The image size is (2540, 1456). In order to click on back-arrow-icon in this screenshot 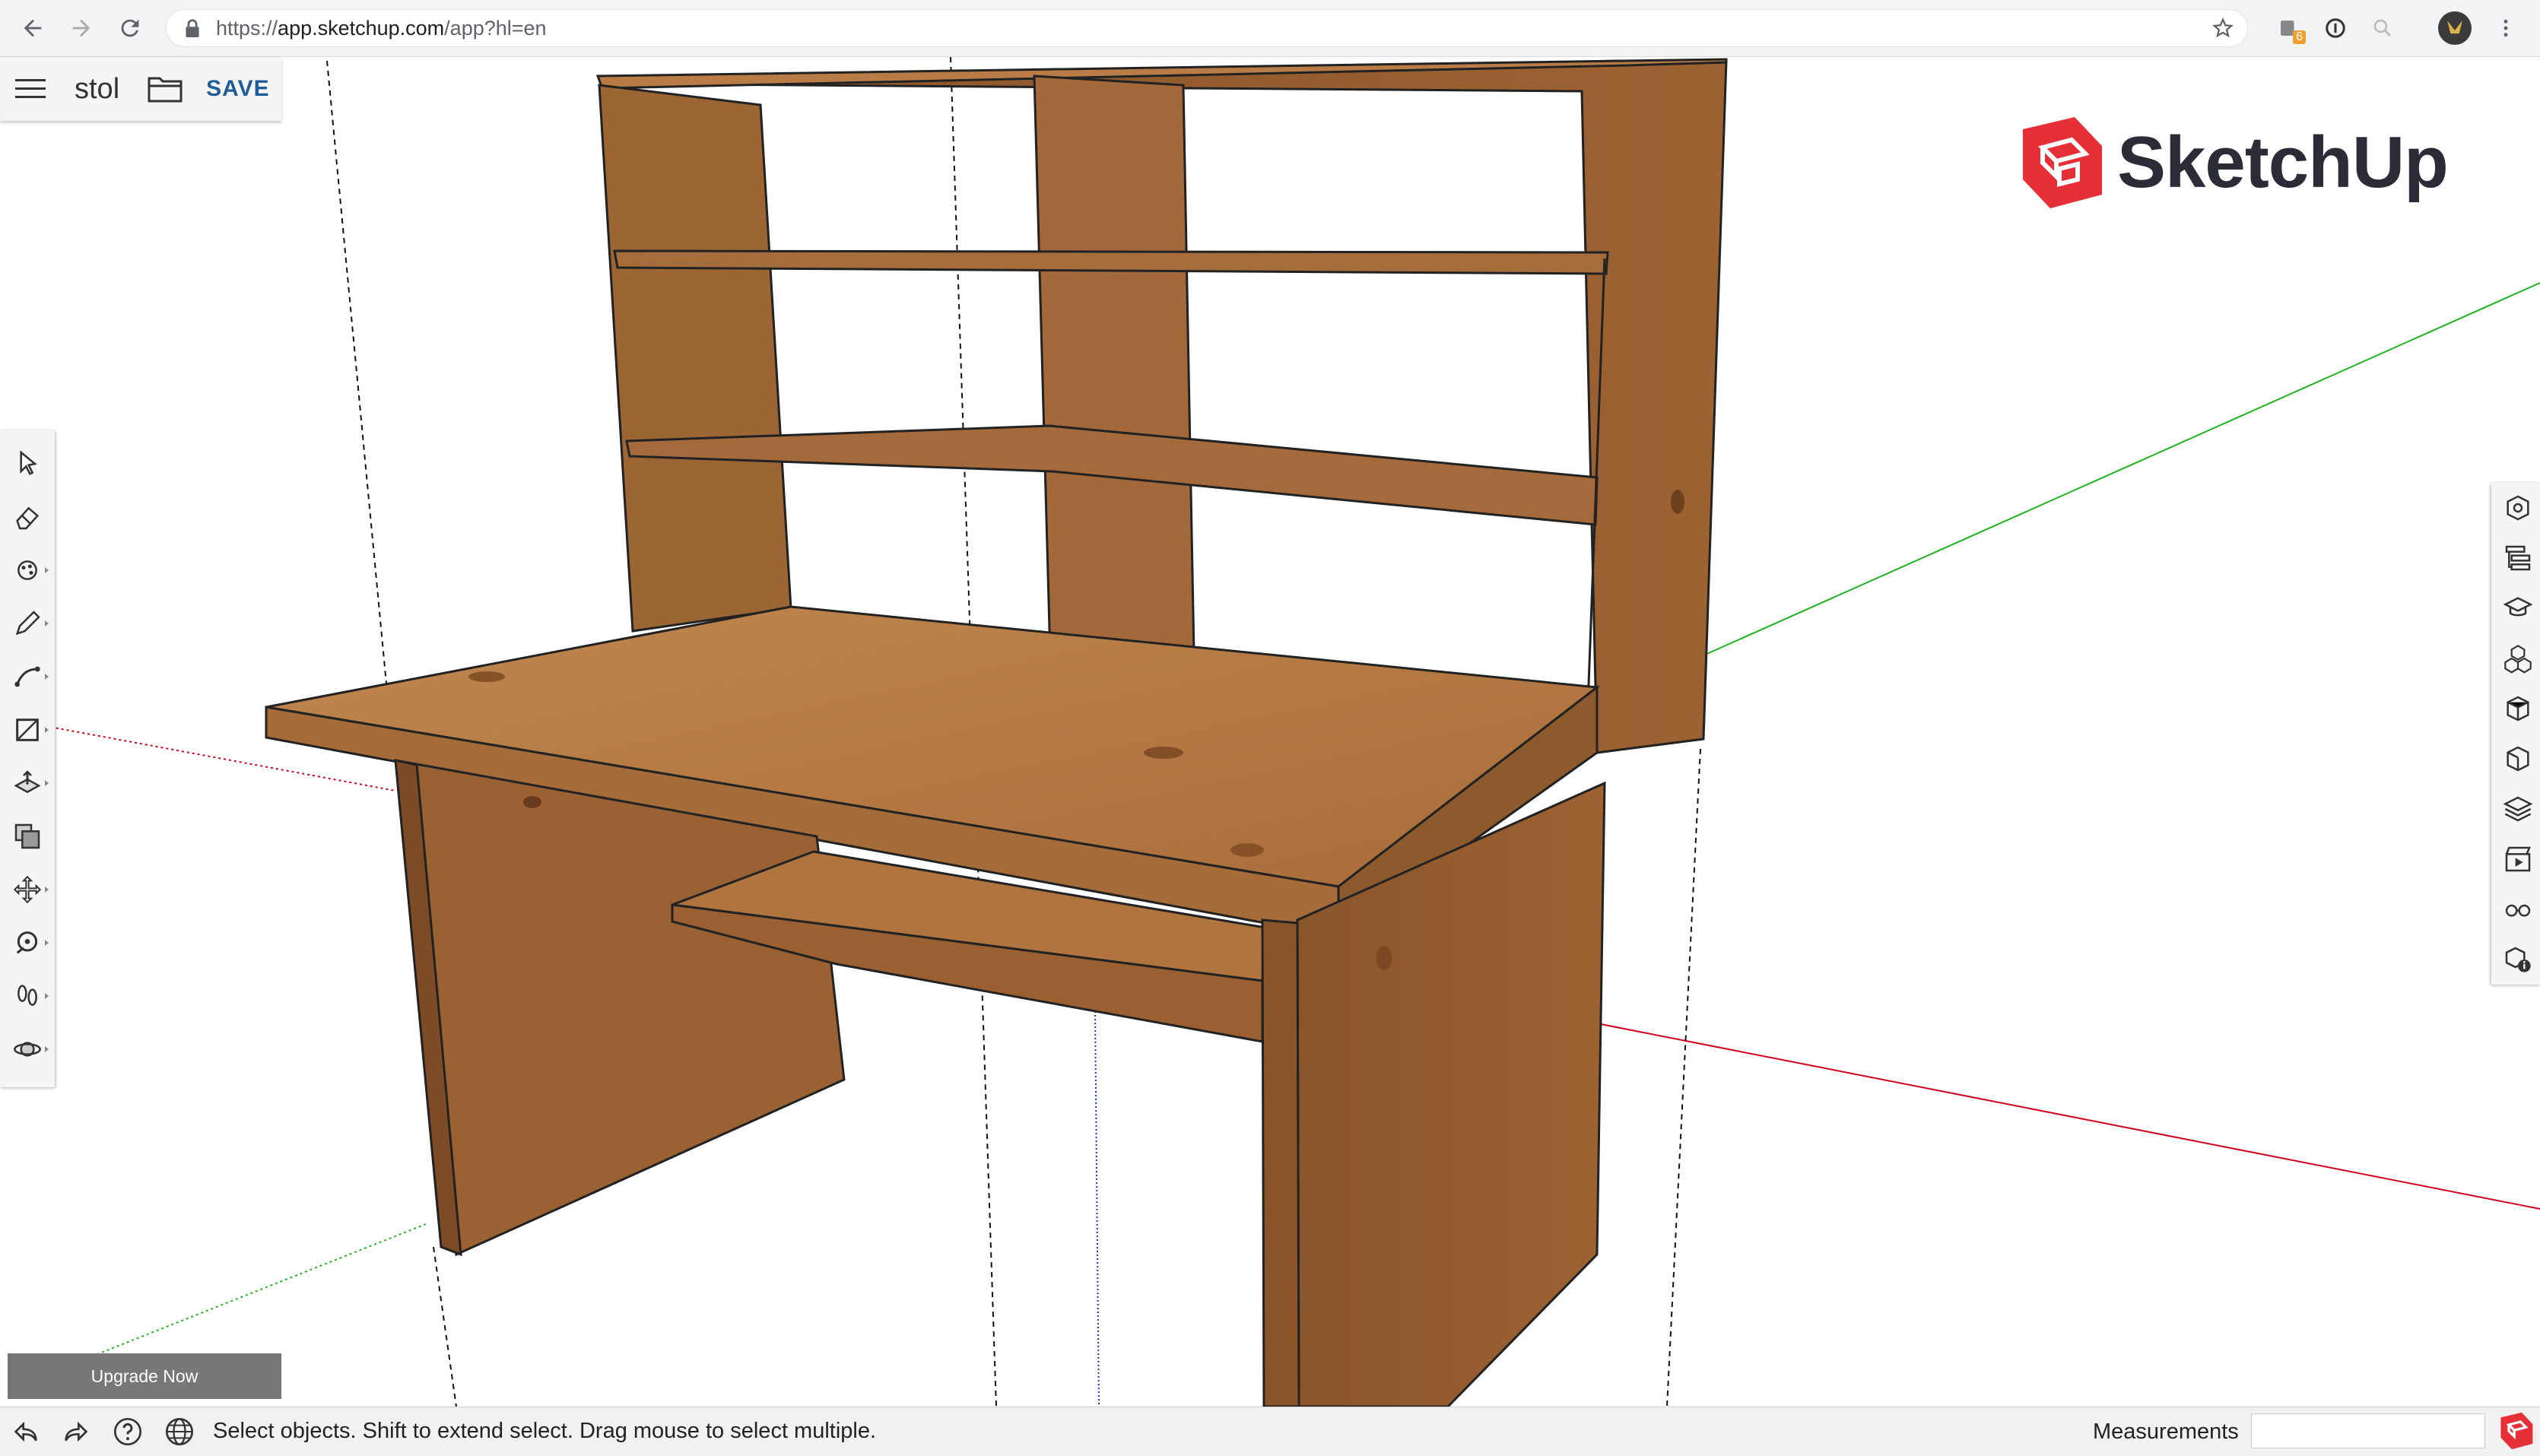, I will do `click(32, 28)`.